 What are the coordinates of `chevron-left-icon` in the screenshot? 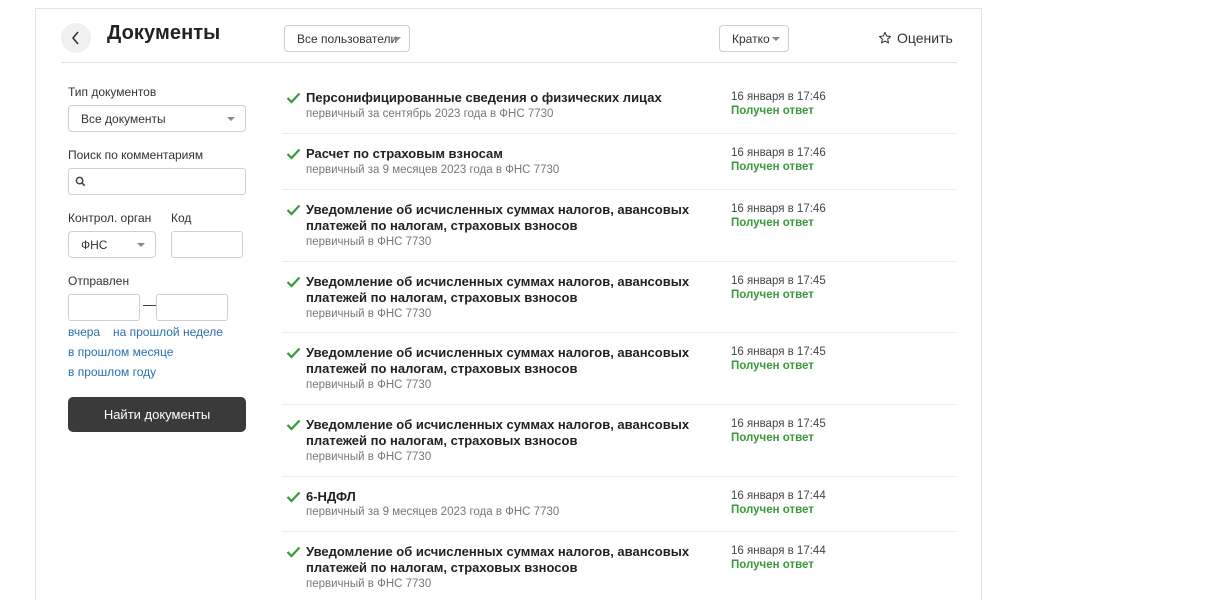 It's located at (75, 38).